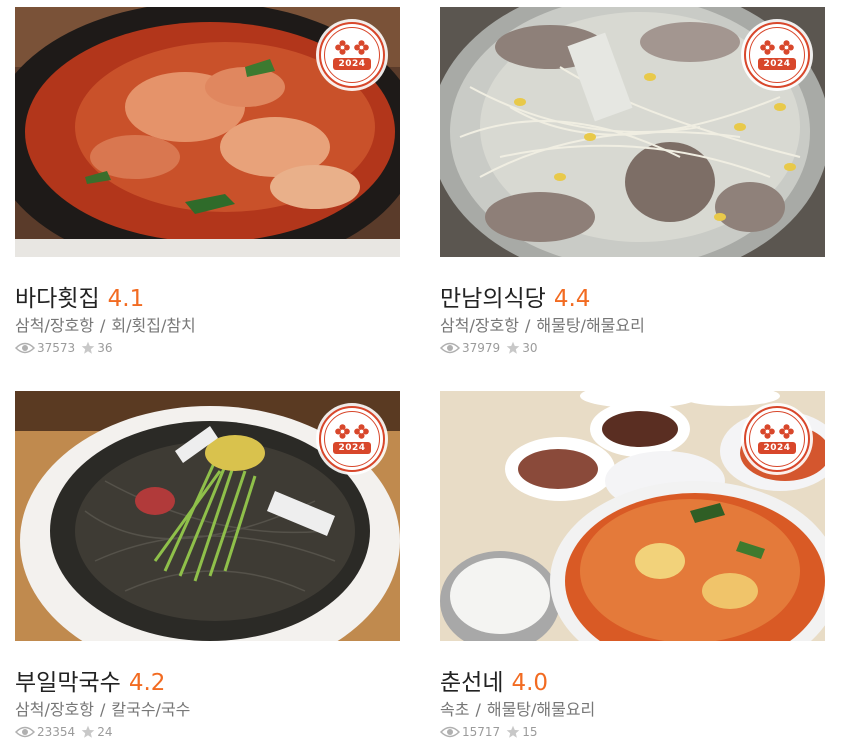 The width and height of the screenshot is (842, 752). What do you see at coordinates (471, 680) in the screenshot?
I see `restaurant-name-link: 춘선네` at bounding box center [471, 680].